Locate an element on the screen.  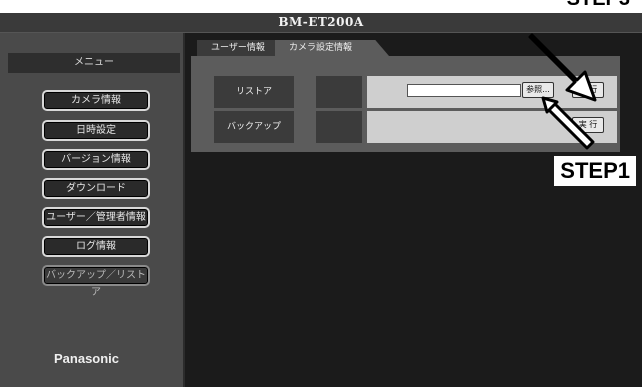
menu-item-download: ダウンロード is located at coordinates (96, 188).